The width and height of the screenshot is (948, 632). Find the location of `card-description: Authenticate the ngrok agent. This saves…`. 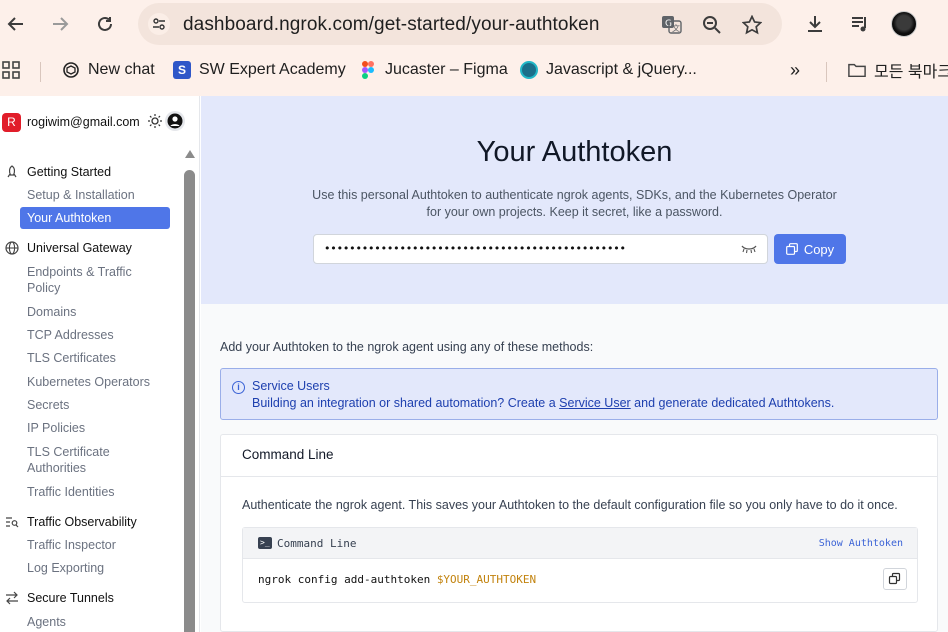

card-description: Authenticate the ngrok agent. This saves… is located at coordinates (570, 505).